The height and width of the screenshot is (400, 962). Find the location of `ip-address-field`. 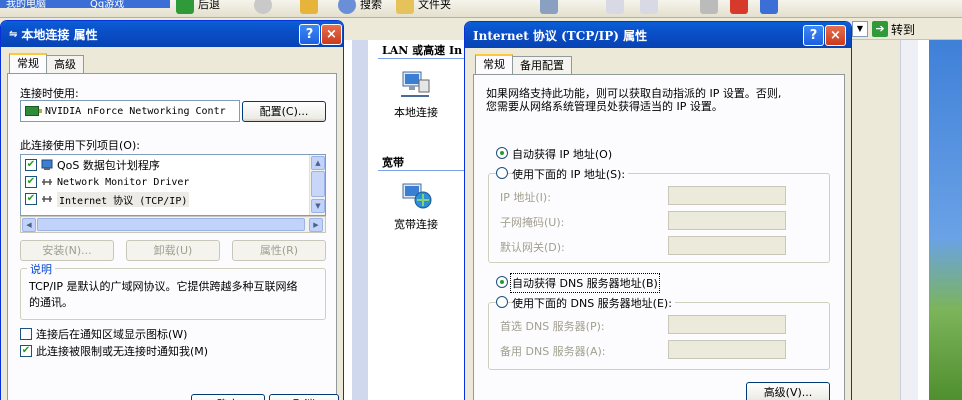

ip-address-field is located at coordinates (727, 195).